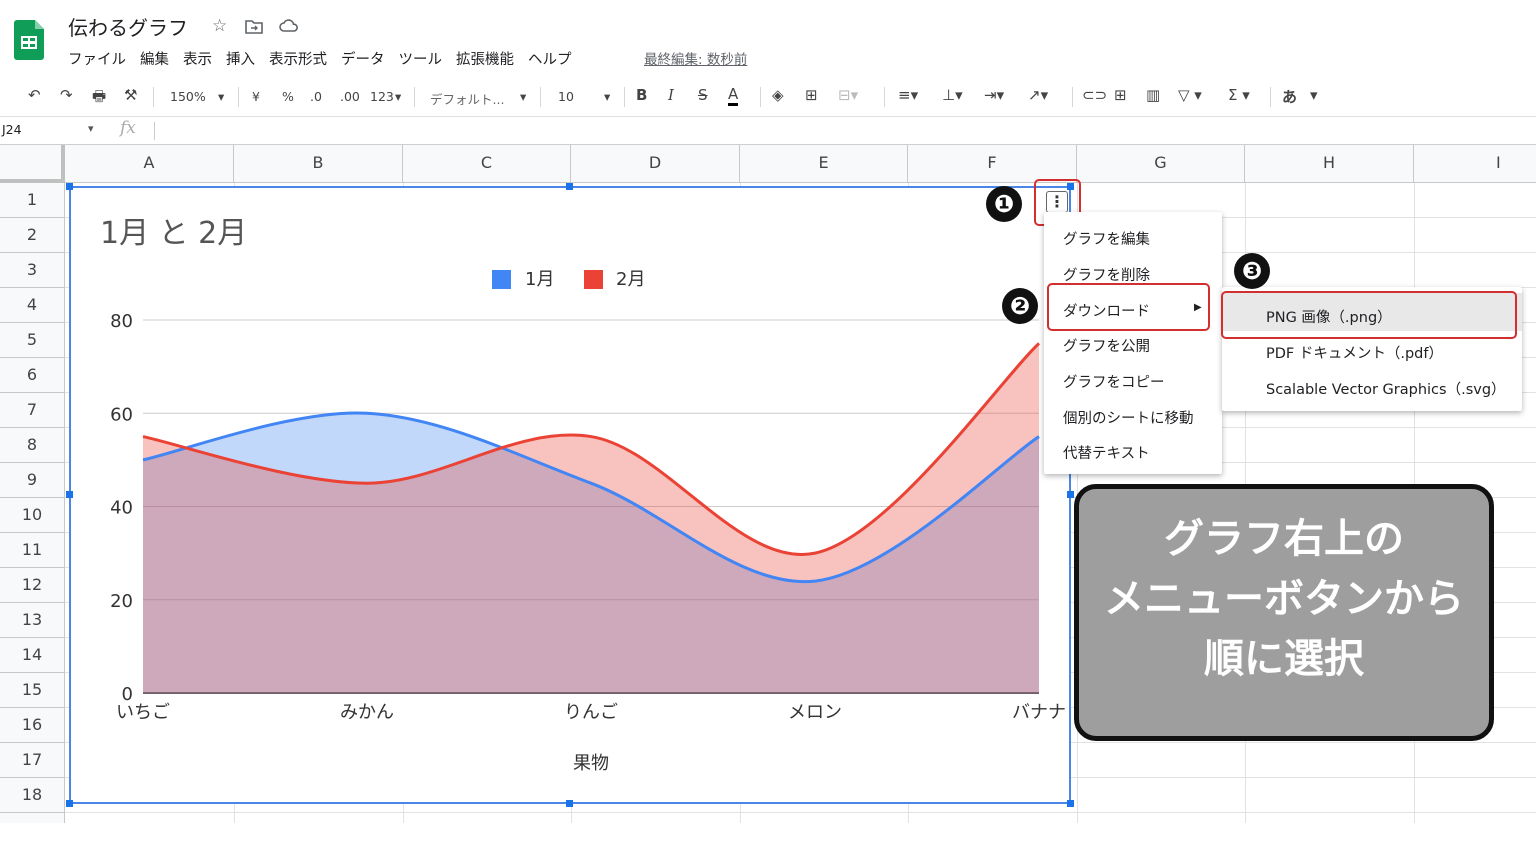 The height and width of the screenshot is (850, 1536). I want to click on legend-label-feb: 2月, so click(630, 279).